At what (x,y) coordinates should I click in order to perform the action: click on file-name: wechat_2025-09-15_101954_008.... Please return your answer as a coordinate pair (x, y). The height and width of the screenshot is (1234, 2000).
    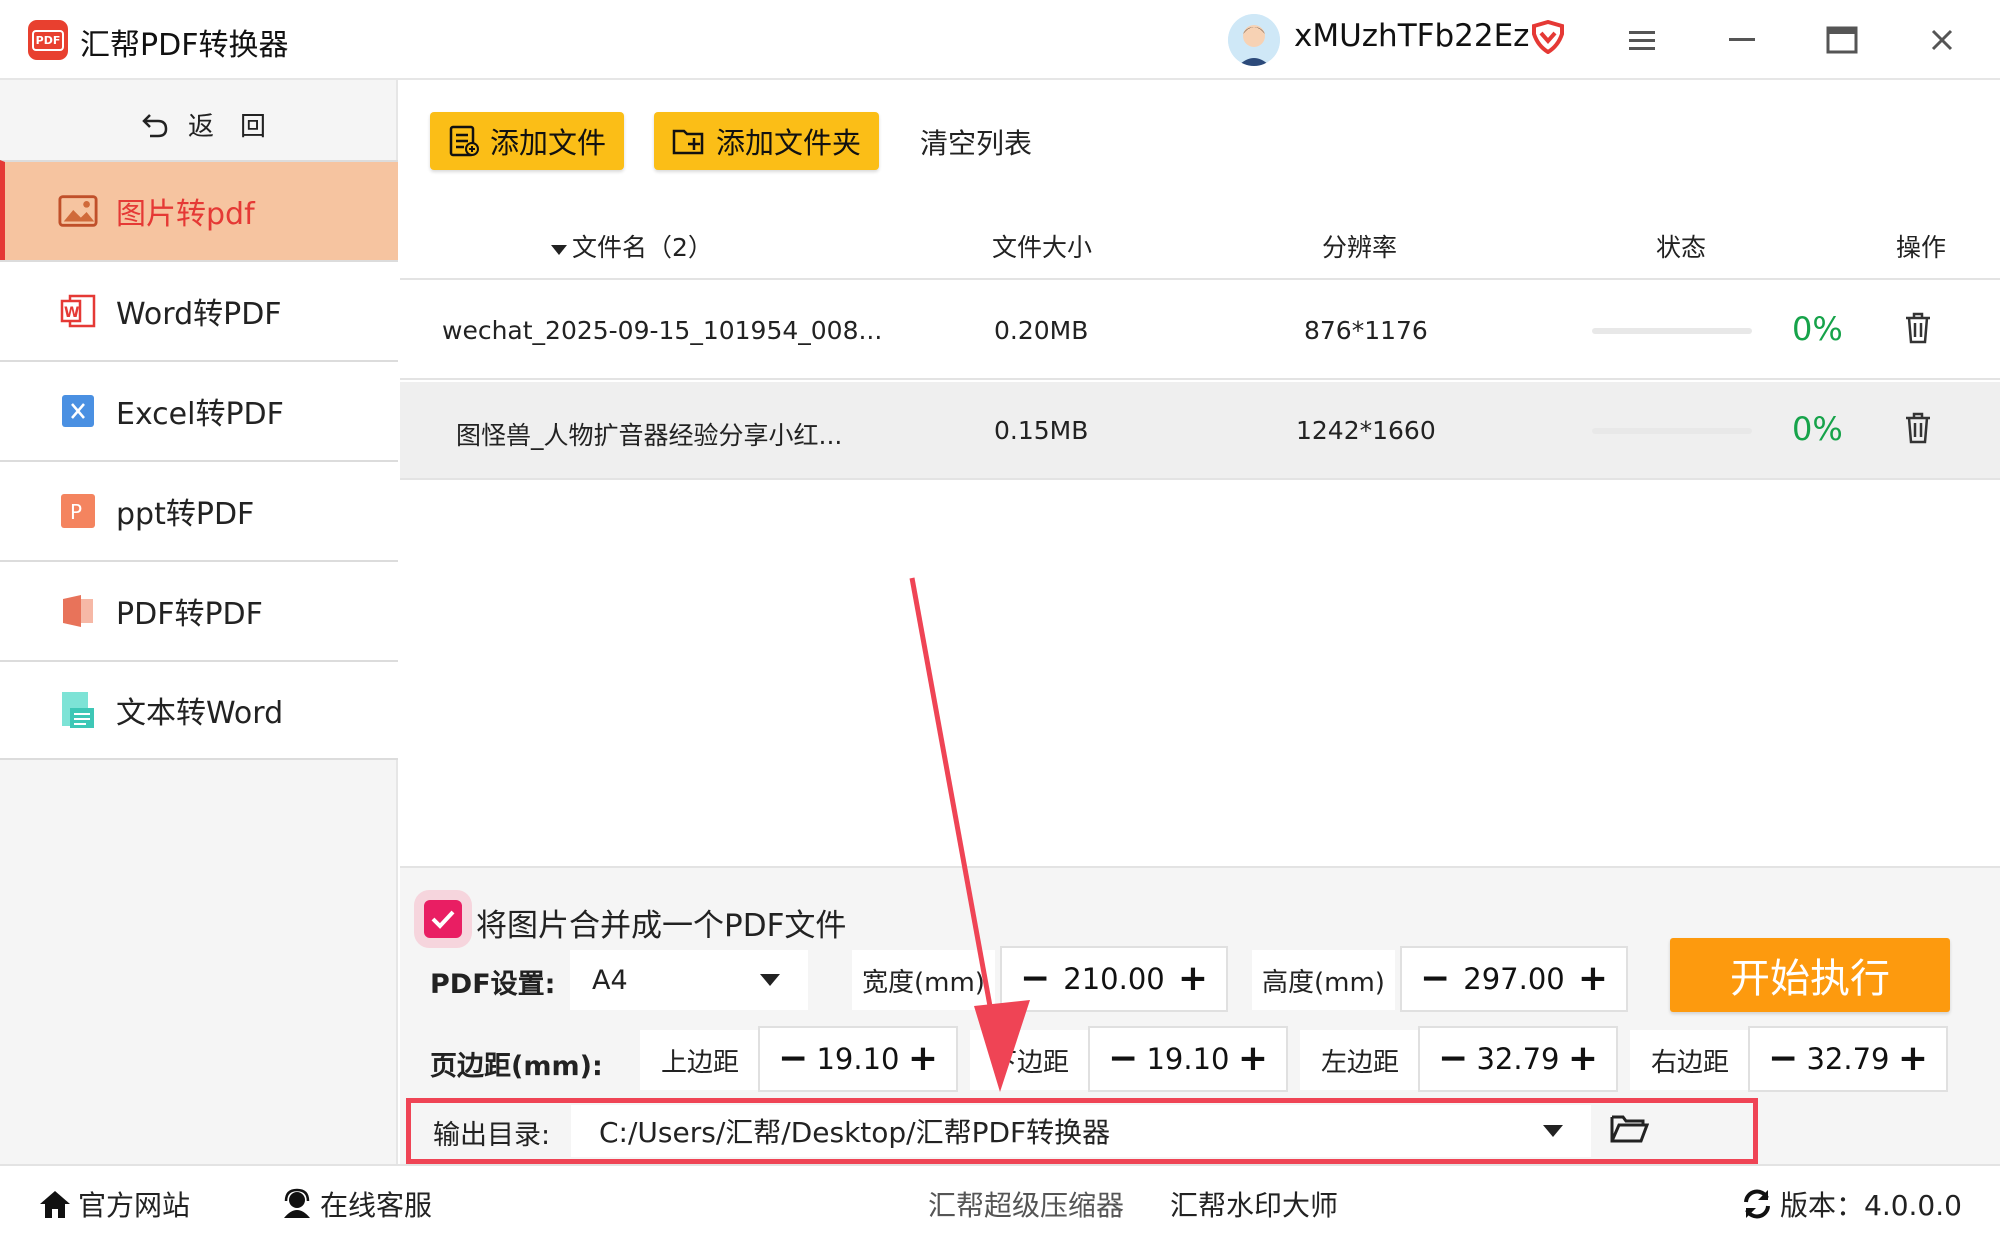
    Looking at the image, I should click on (662, 330).